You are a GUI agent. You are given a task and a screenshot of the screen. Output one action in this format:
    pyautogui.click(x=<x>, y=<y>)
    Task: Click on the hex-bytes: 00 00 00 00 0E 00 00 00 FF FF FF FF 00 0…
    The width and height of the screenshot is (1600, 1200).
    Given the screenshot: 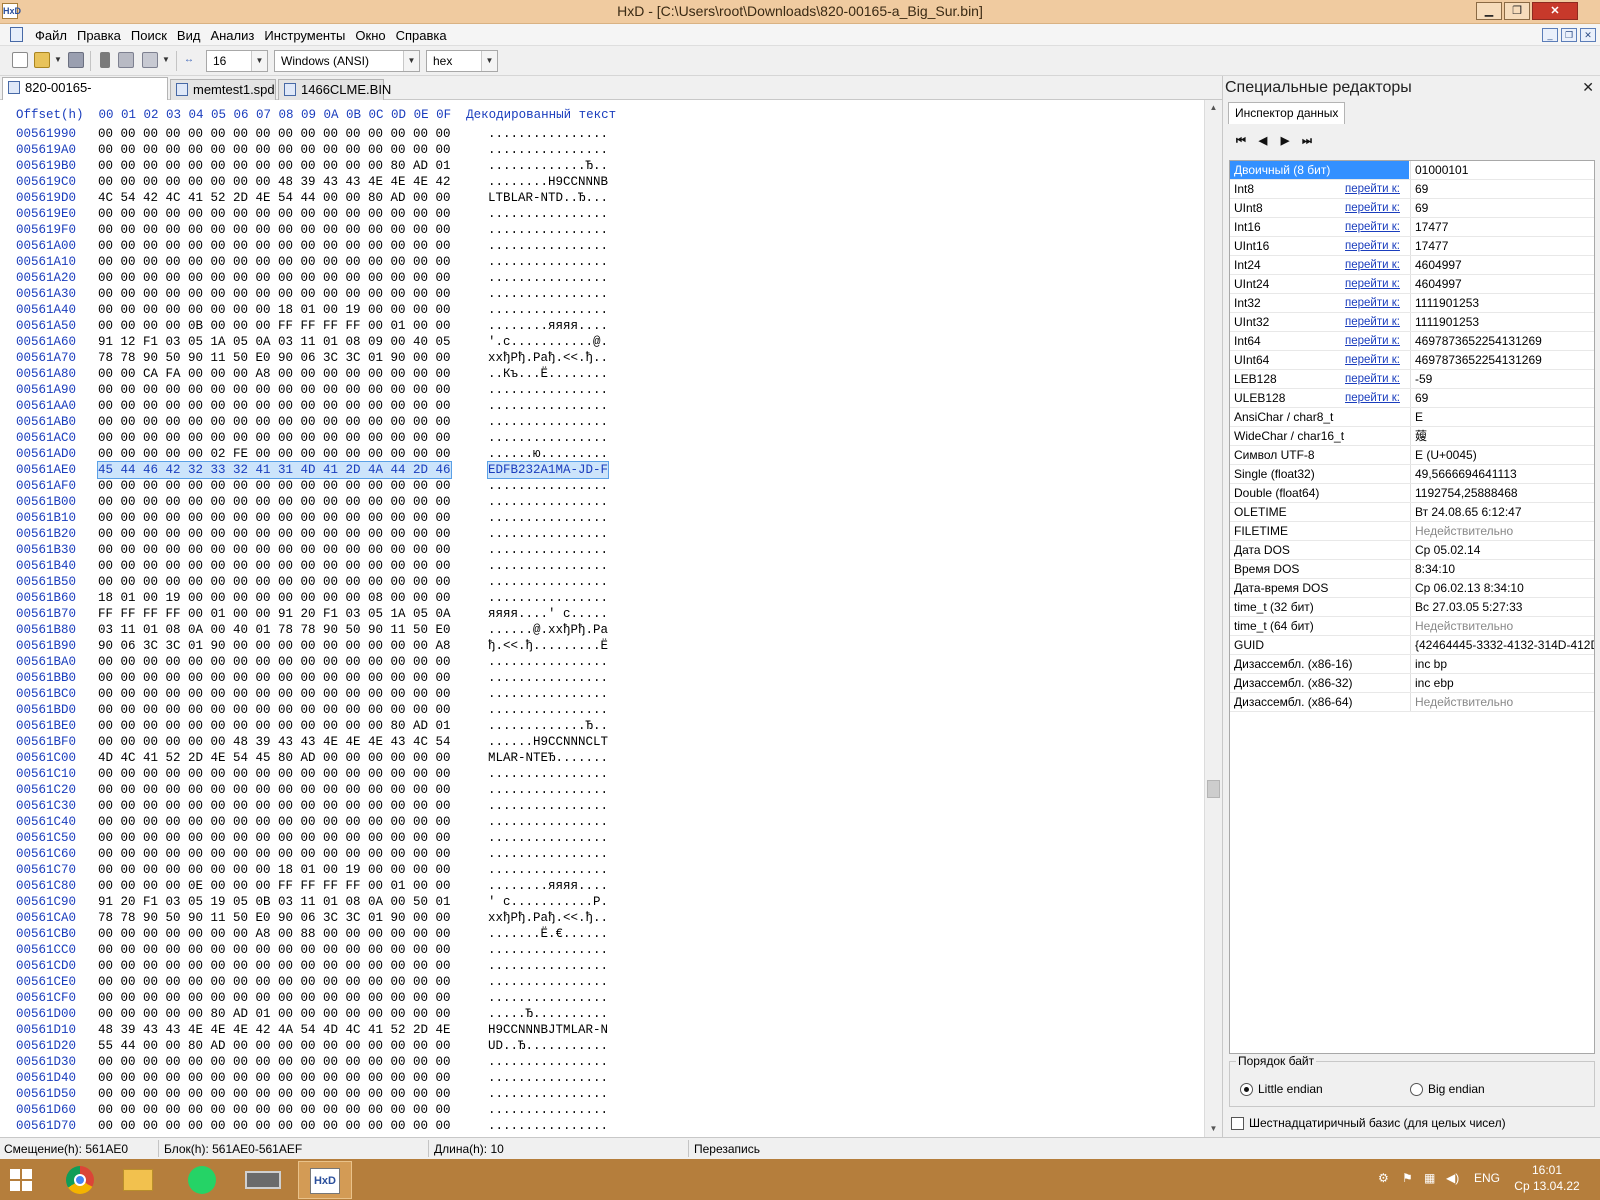 What is the action you would take?
    pyautogui.click(x=274, y=886)
    